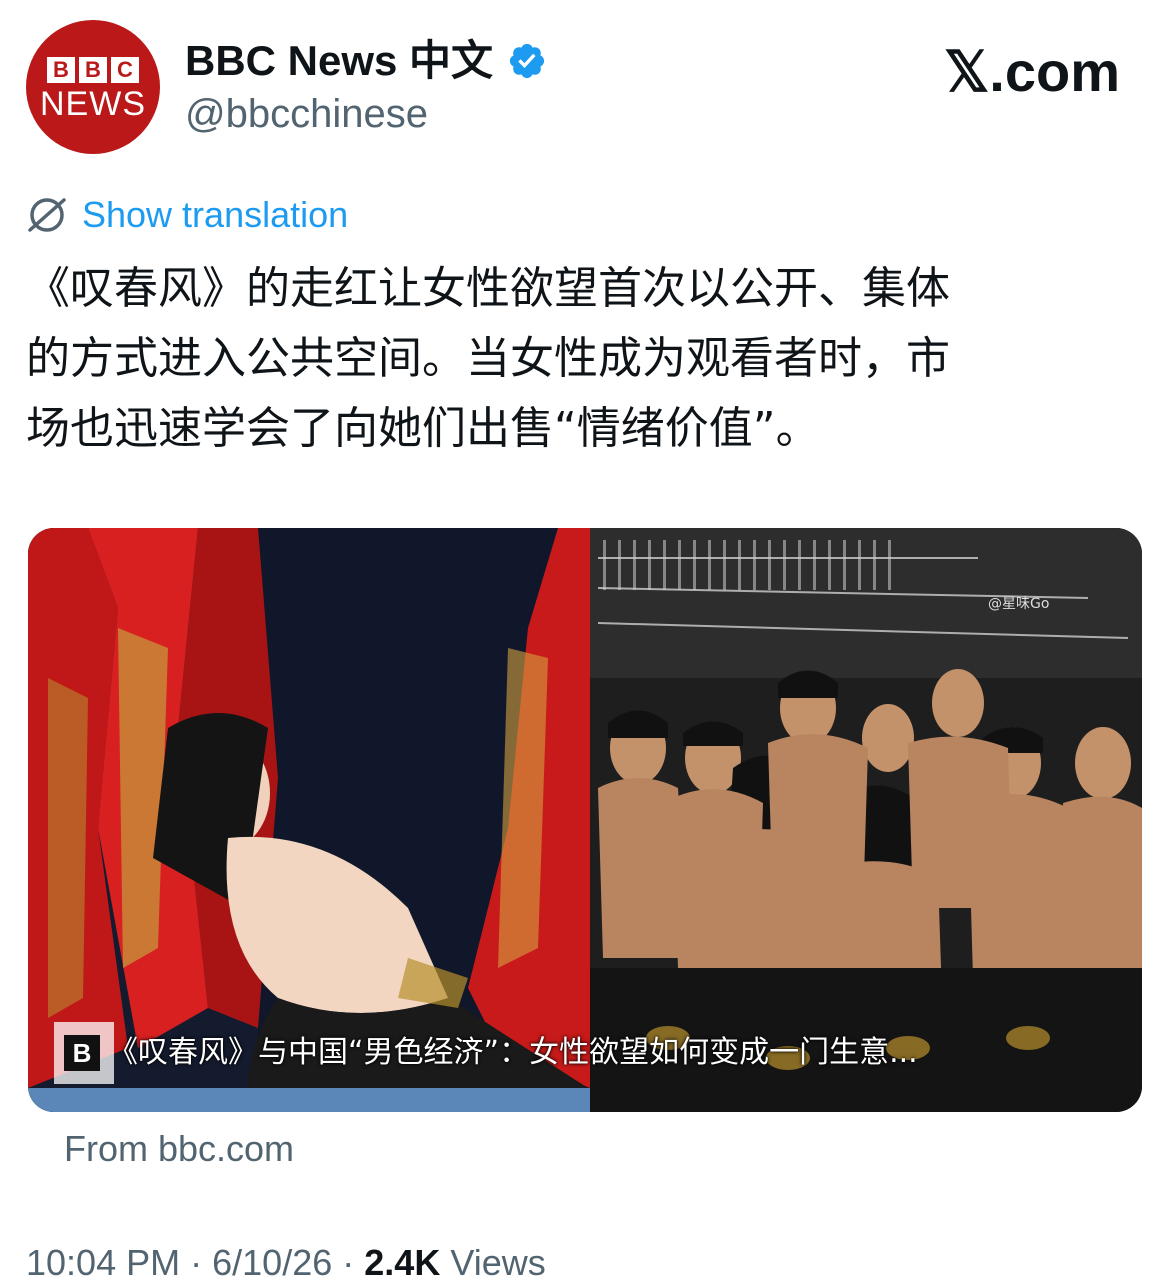 The image size is (1170, 1286). Describe the element at coordinates (488, 288) in the screenshot. I see `tweet-text-line: 《叹春风》的走红让女性欲望首次以公开、集体` at that location.